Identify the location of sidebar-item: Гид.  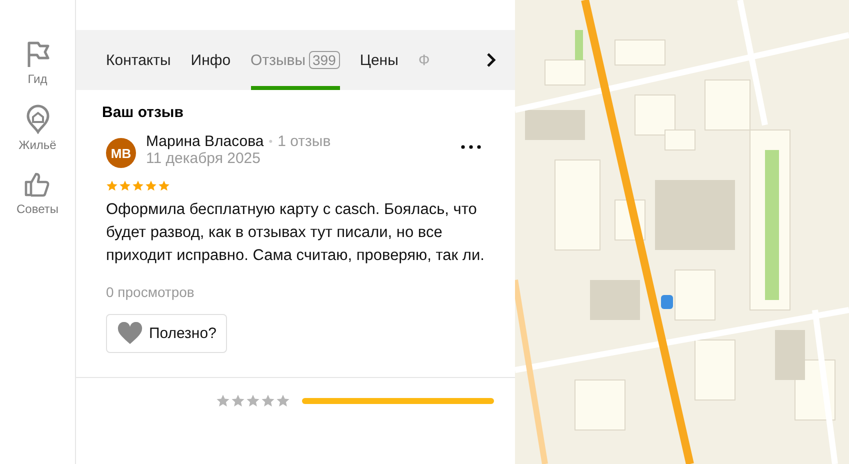
(37, 63).